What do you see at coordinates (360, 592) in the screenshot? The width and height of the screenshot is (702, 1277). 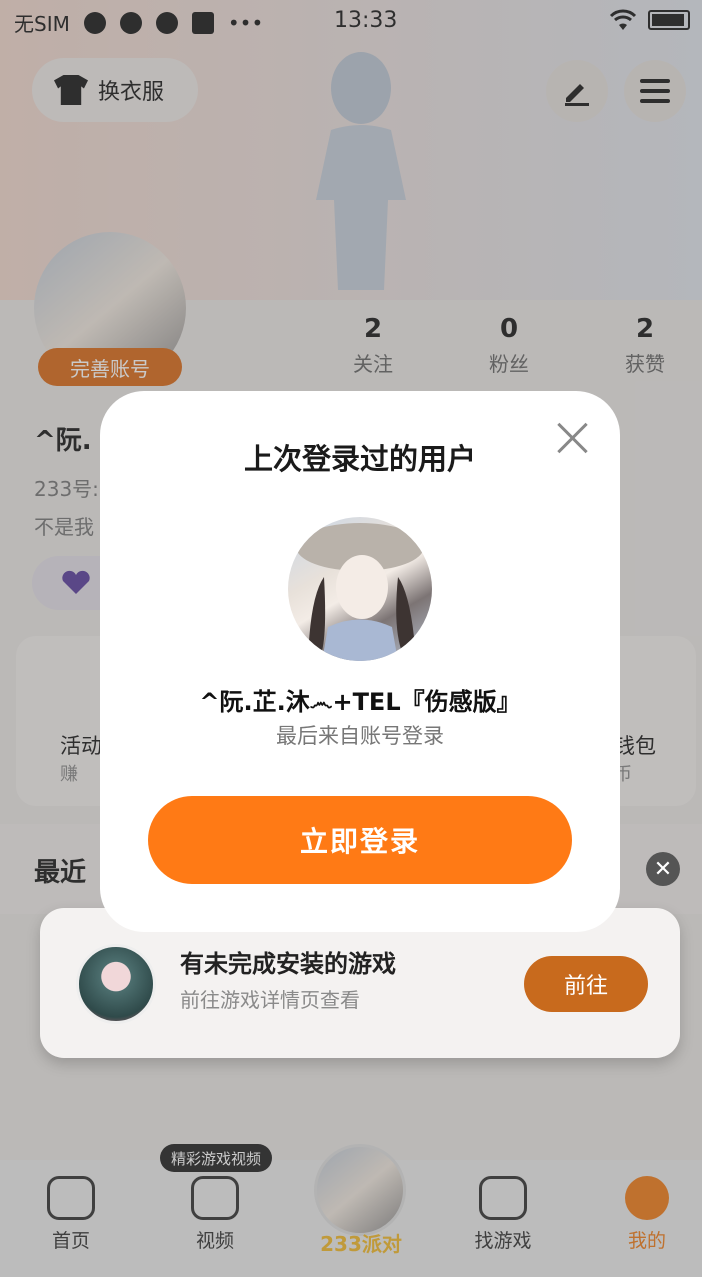 I see `avatar-photo` at bounding box center [360, 592].